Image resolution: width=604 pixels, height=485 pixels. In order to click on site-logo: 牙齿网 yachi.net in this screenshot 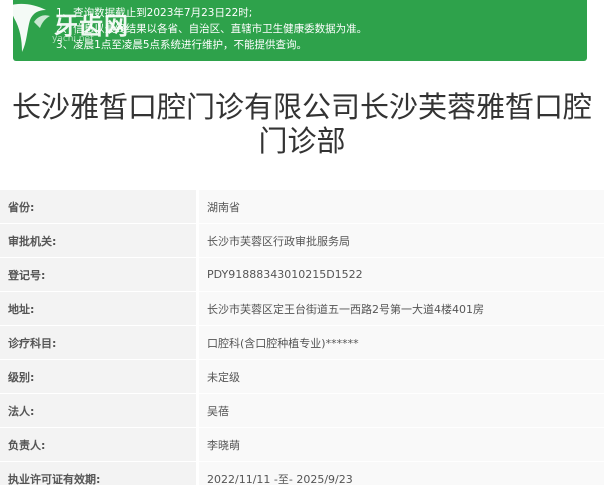, I will do `click(70, 29)`.